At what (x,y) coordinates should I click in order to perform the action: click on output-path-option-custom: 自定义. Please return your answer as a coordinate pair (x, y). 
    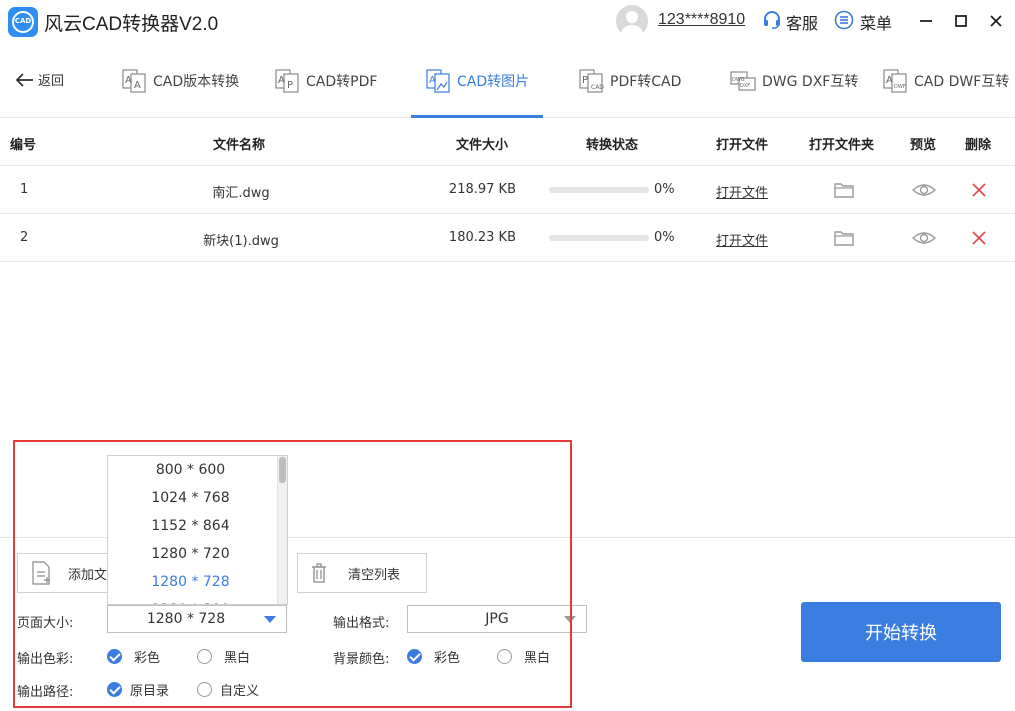
    Looking at the image, I should click on (228, 689).